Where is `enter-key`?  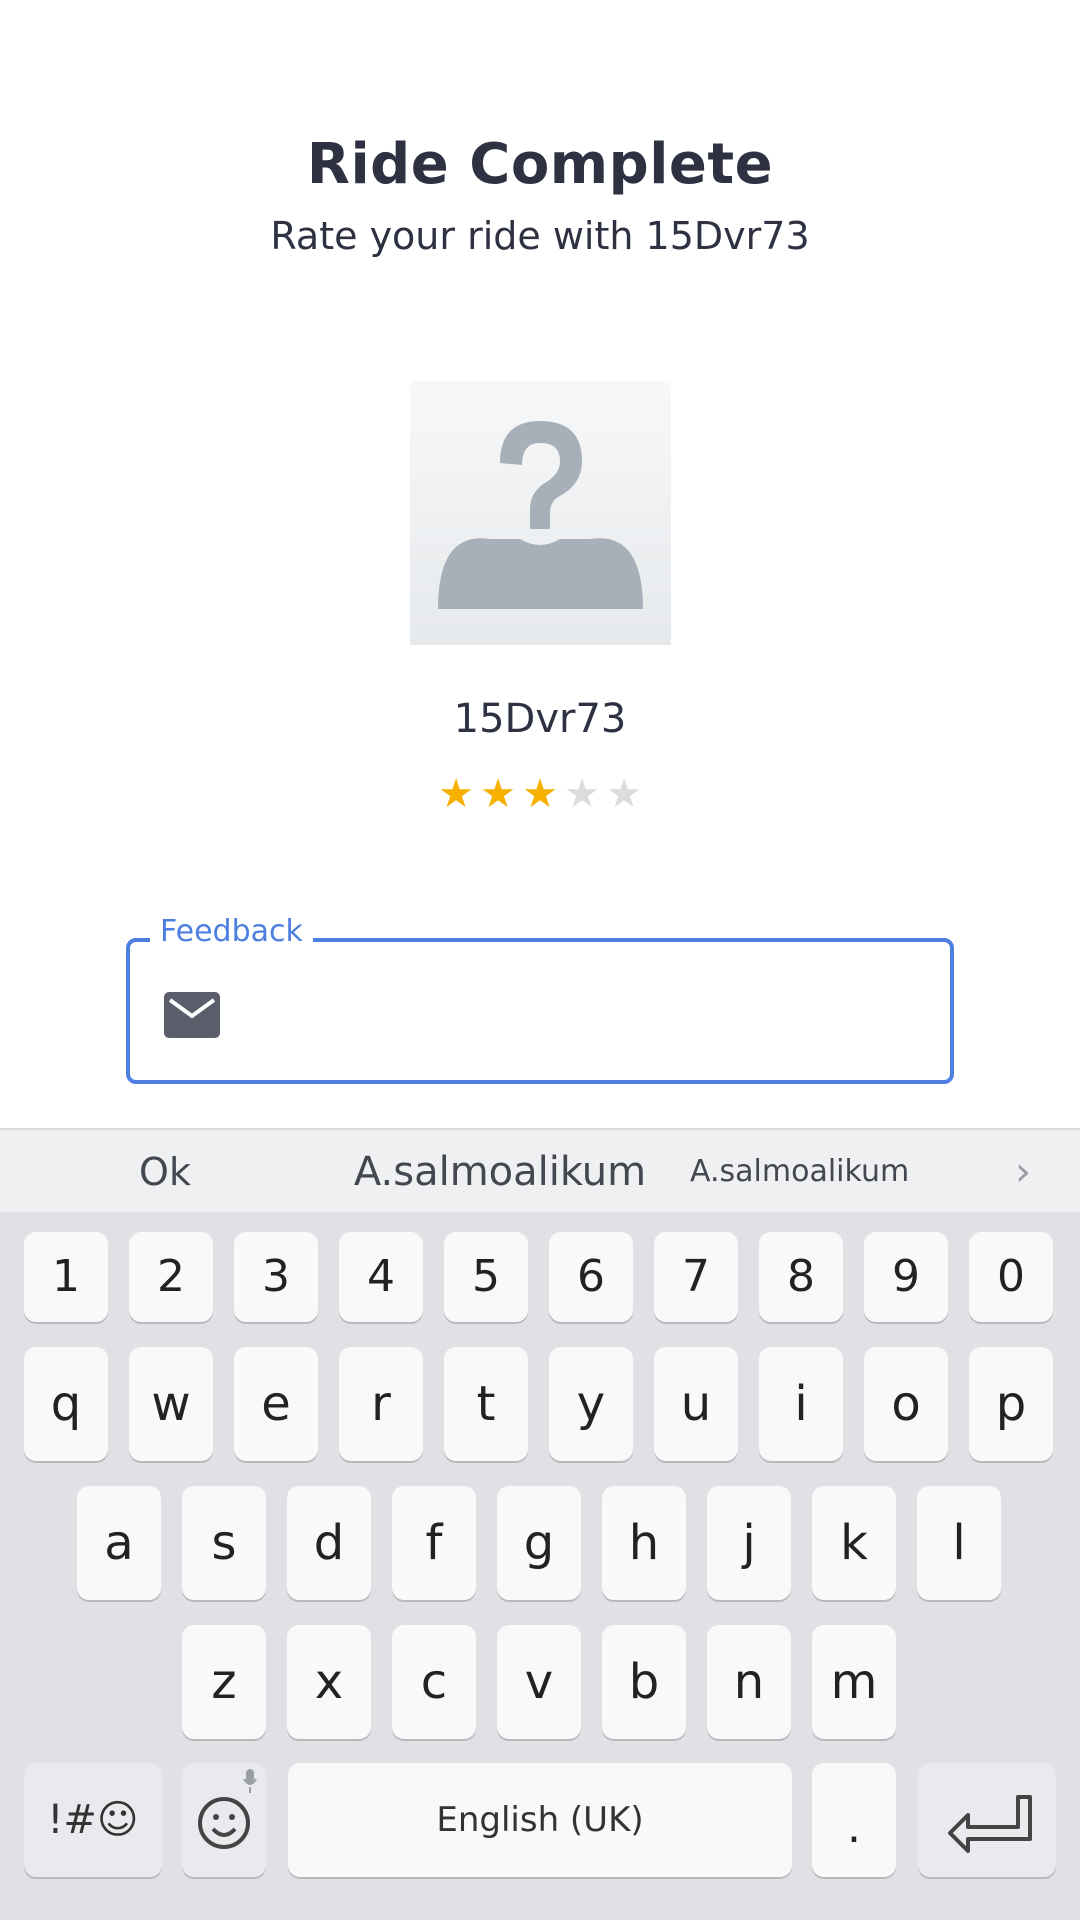
enter-key is located at coordinates (987, 1820).